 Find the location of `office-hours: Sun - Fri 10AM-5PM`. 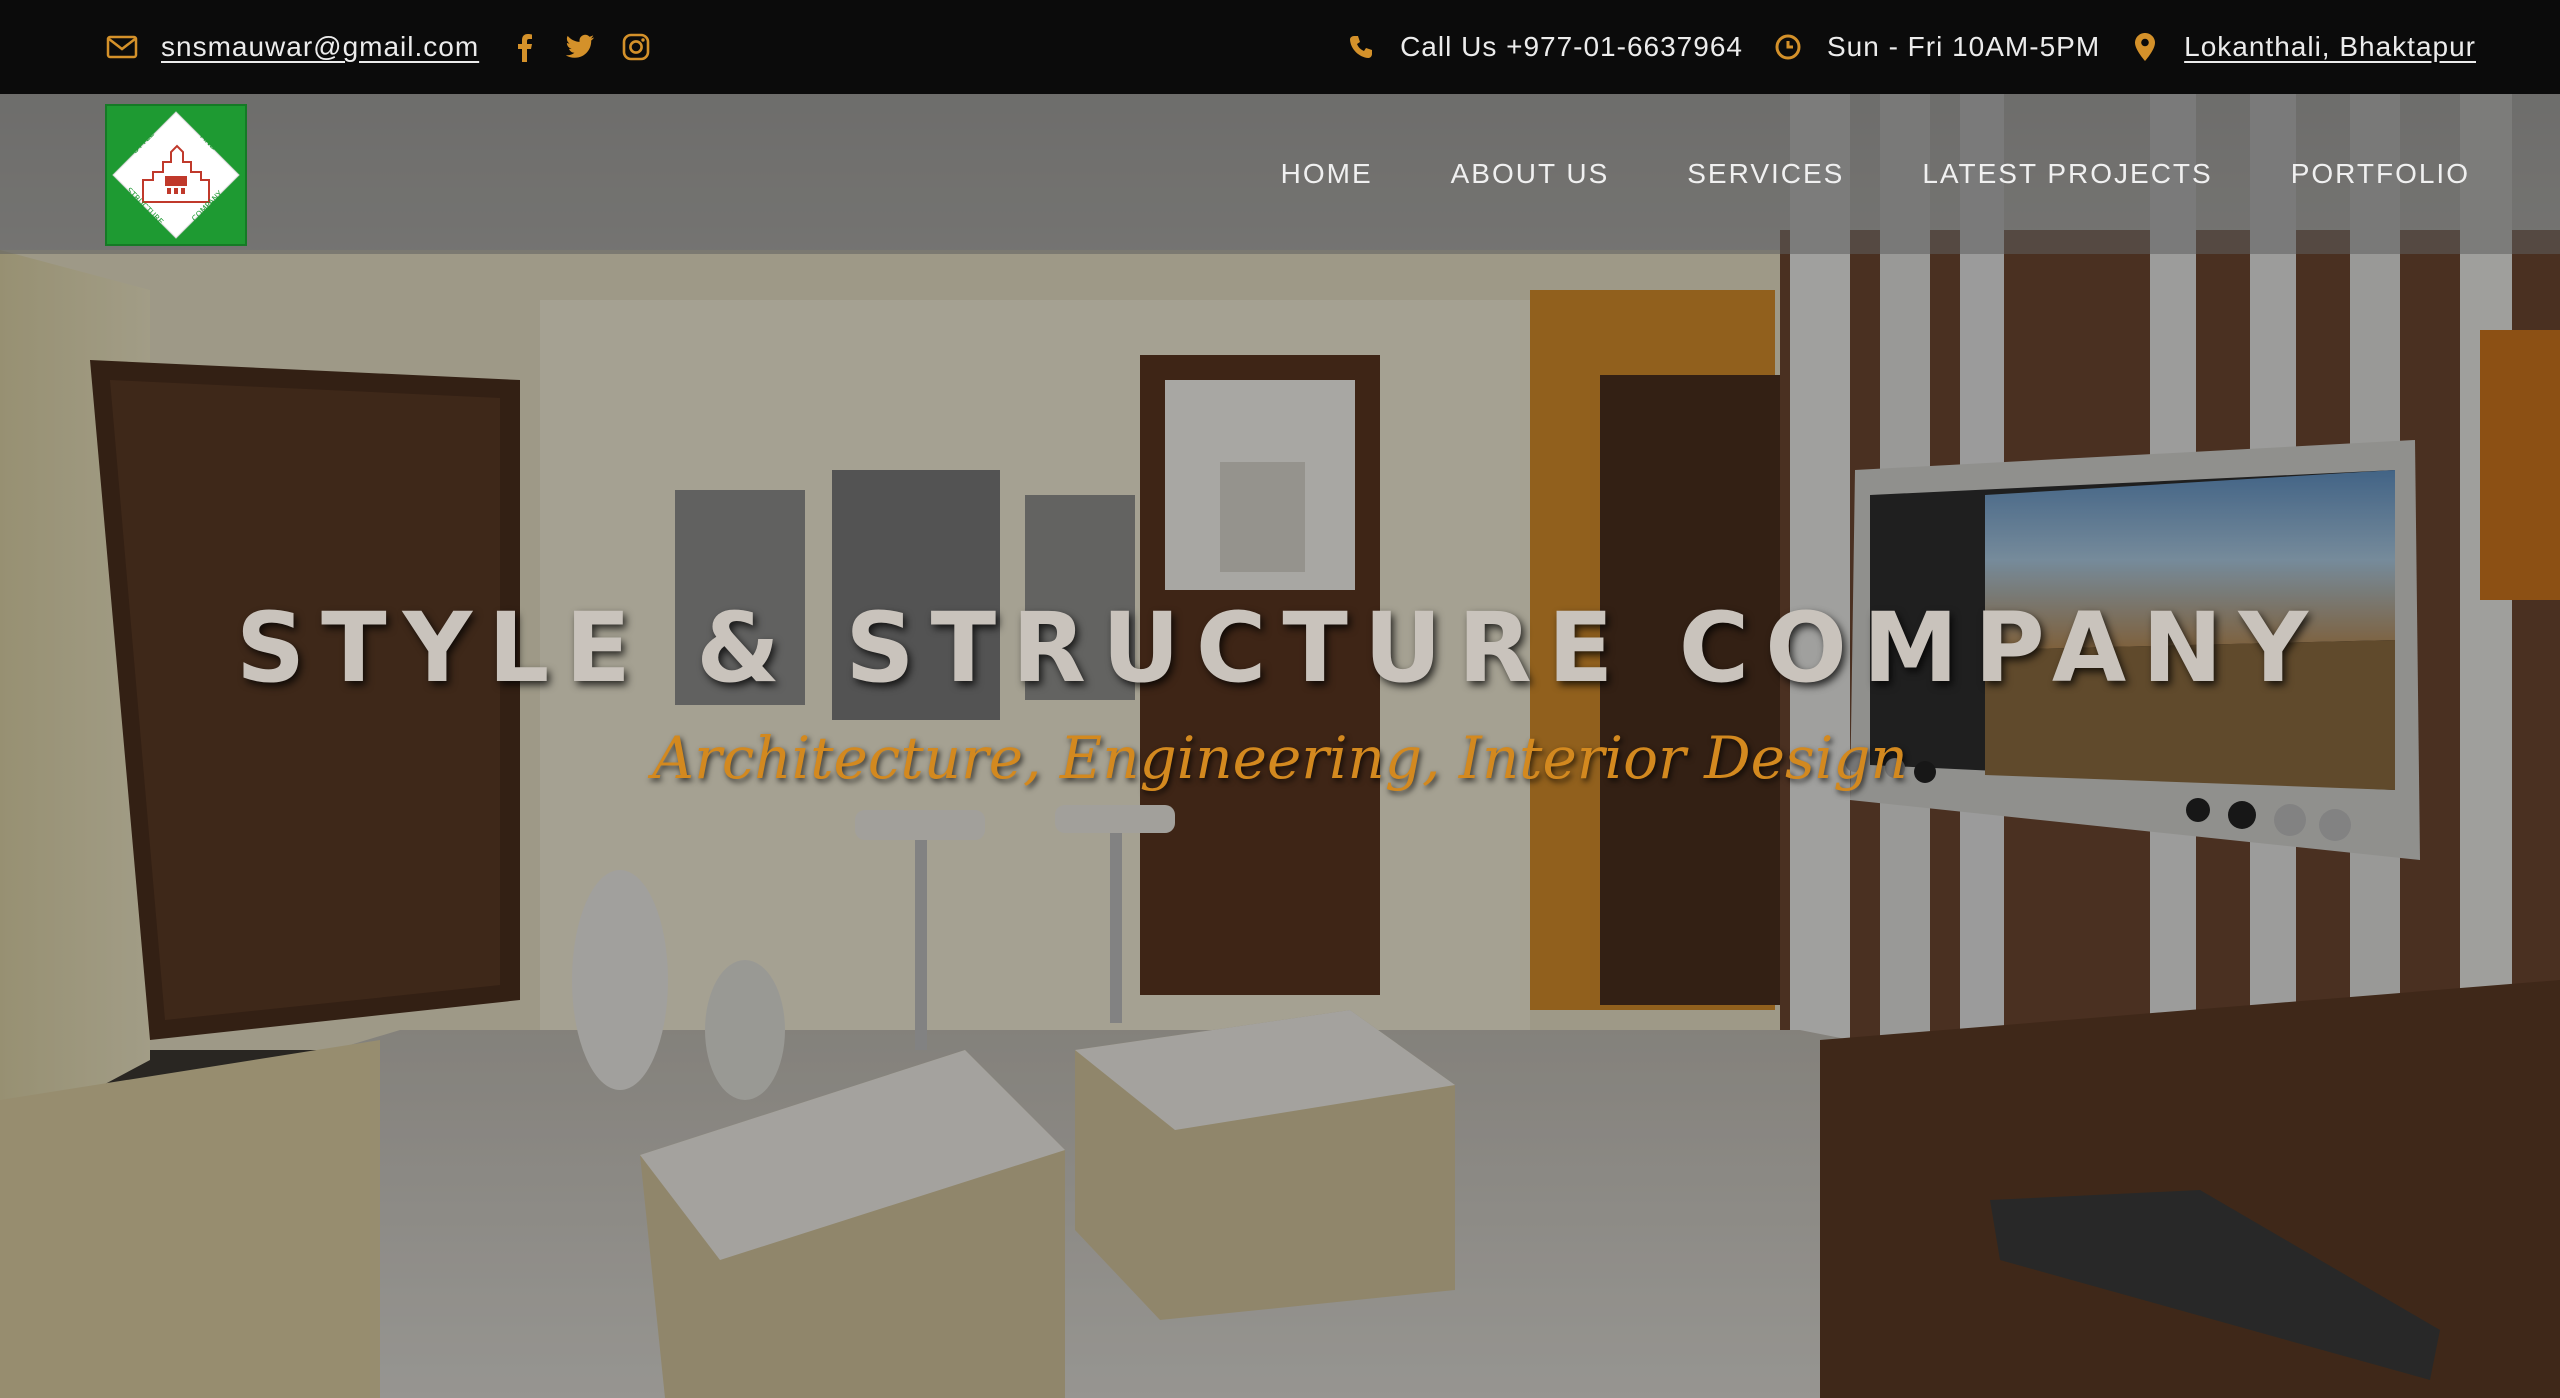

office-hours: Sun - Fri 10AM-5PM is located at coordinates (1963, 46).